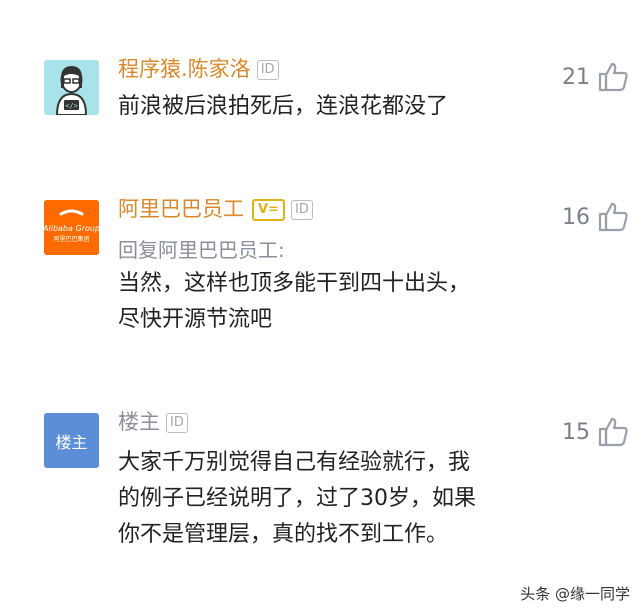 The image size is (640, 610). What do you see at coordinates (139, 422) in the screenshot?
I see `username-text: 楼主` at bounding box center [139, 422].